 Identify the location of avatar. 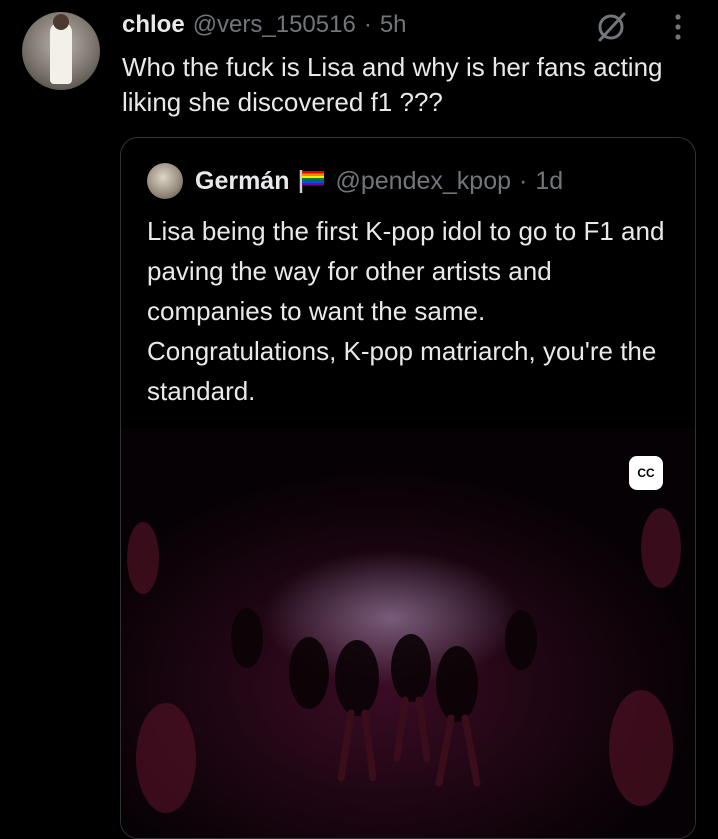
(61, 51).